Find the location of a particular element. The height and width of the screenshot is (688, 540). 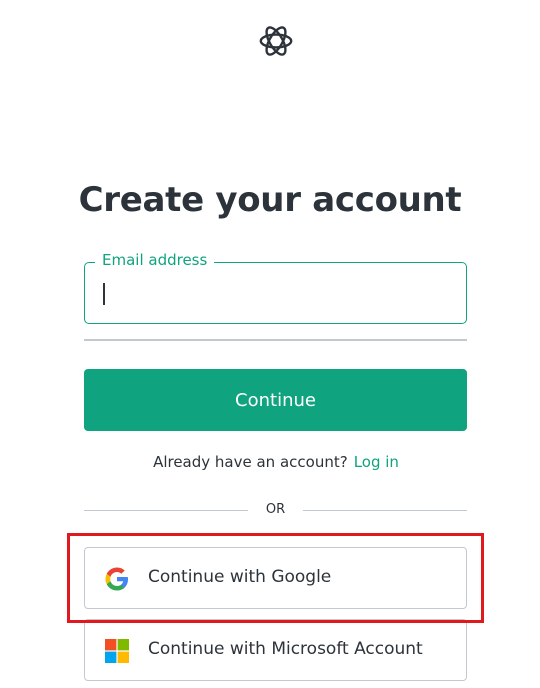

continue-with-google-button: Continue with Google is located at coordinates (275, 578).